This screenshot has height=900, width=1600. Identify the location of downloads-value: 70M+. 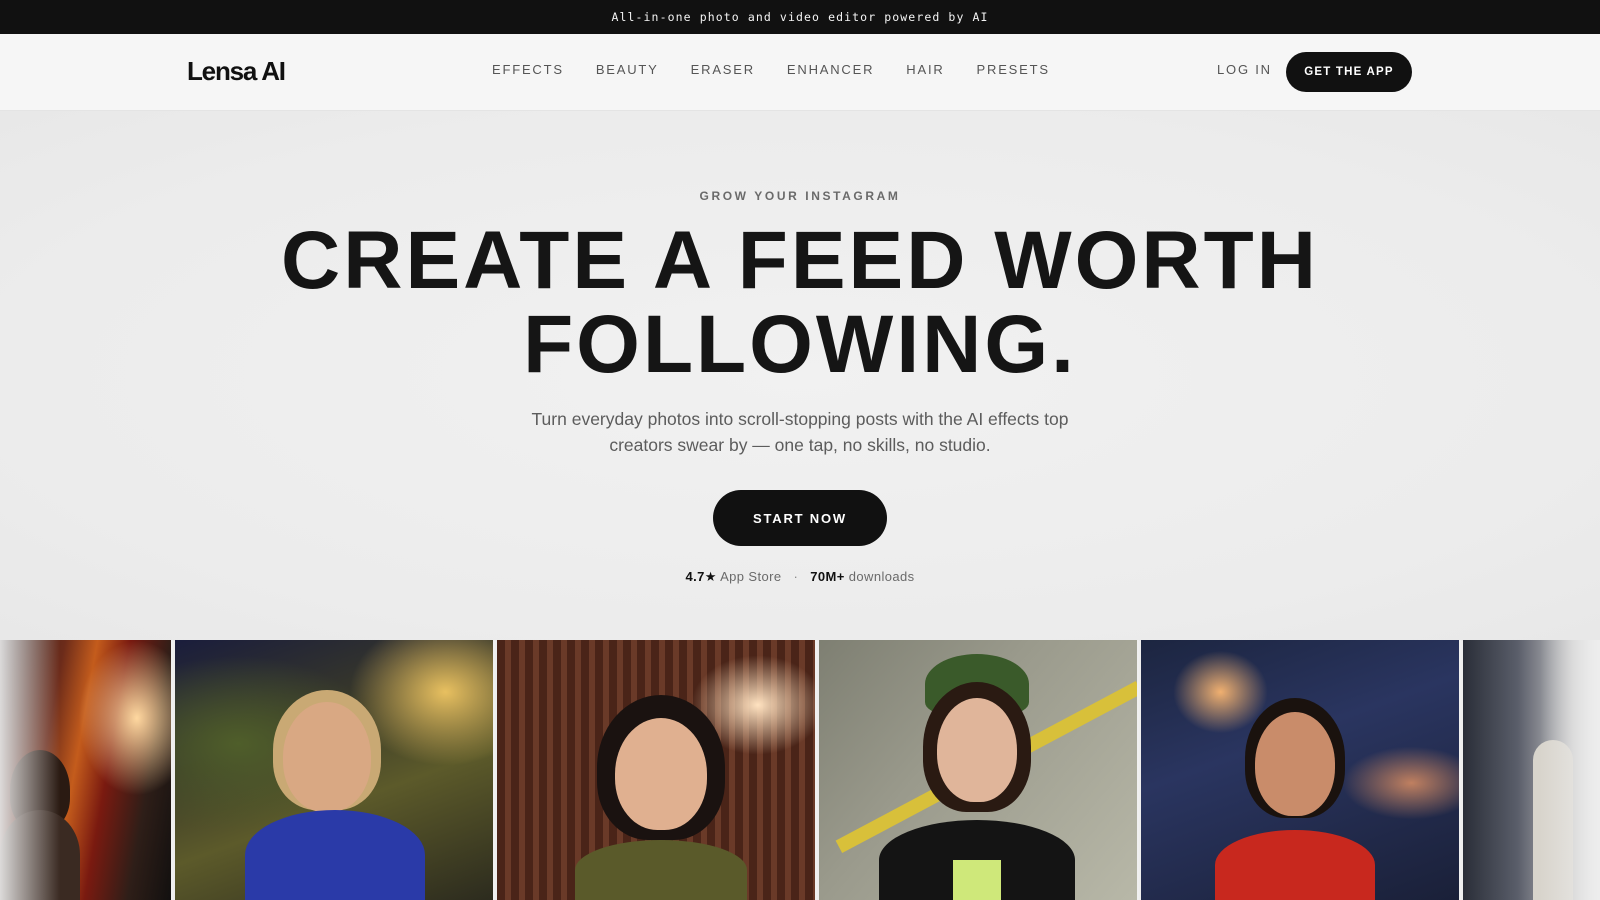
(827, 576).